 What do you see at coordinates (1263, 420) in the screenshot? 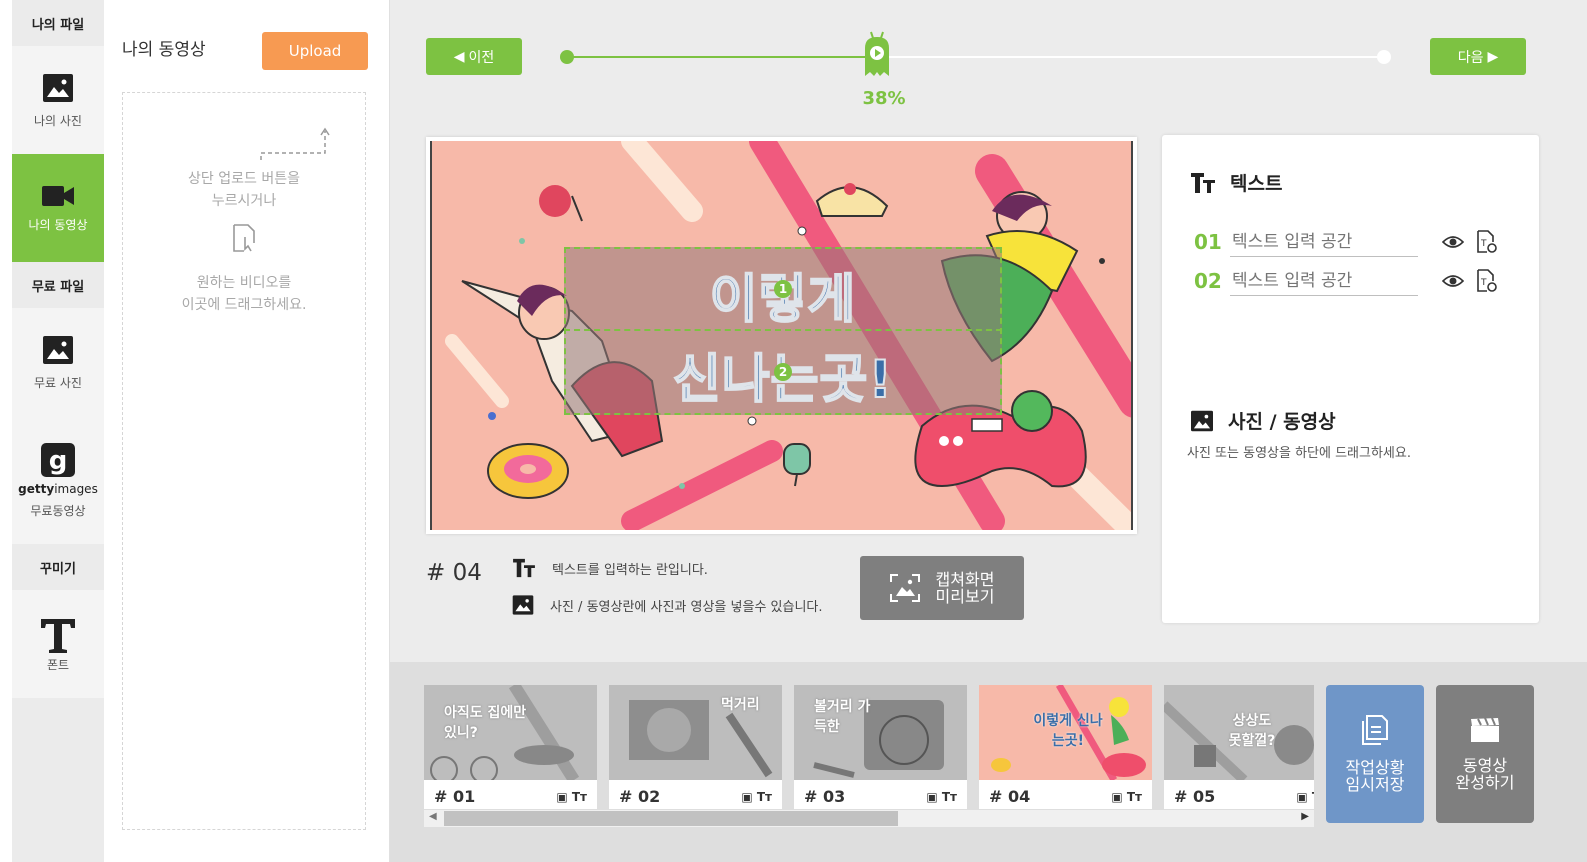
I see `media-section-title: 사진 / 동영상` at bounding box center [1263, 420].